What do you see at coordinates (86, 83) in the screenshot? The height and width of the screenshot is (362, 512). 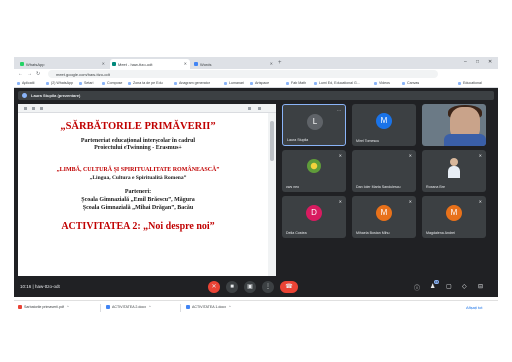 I see `bookmark: Setari` at bounding box center [86, 83].